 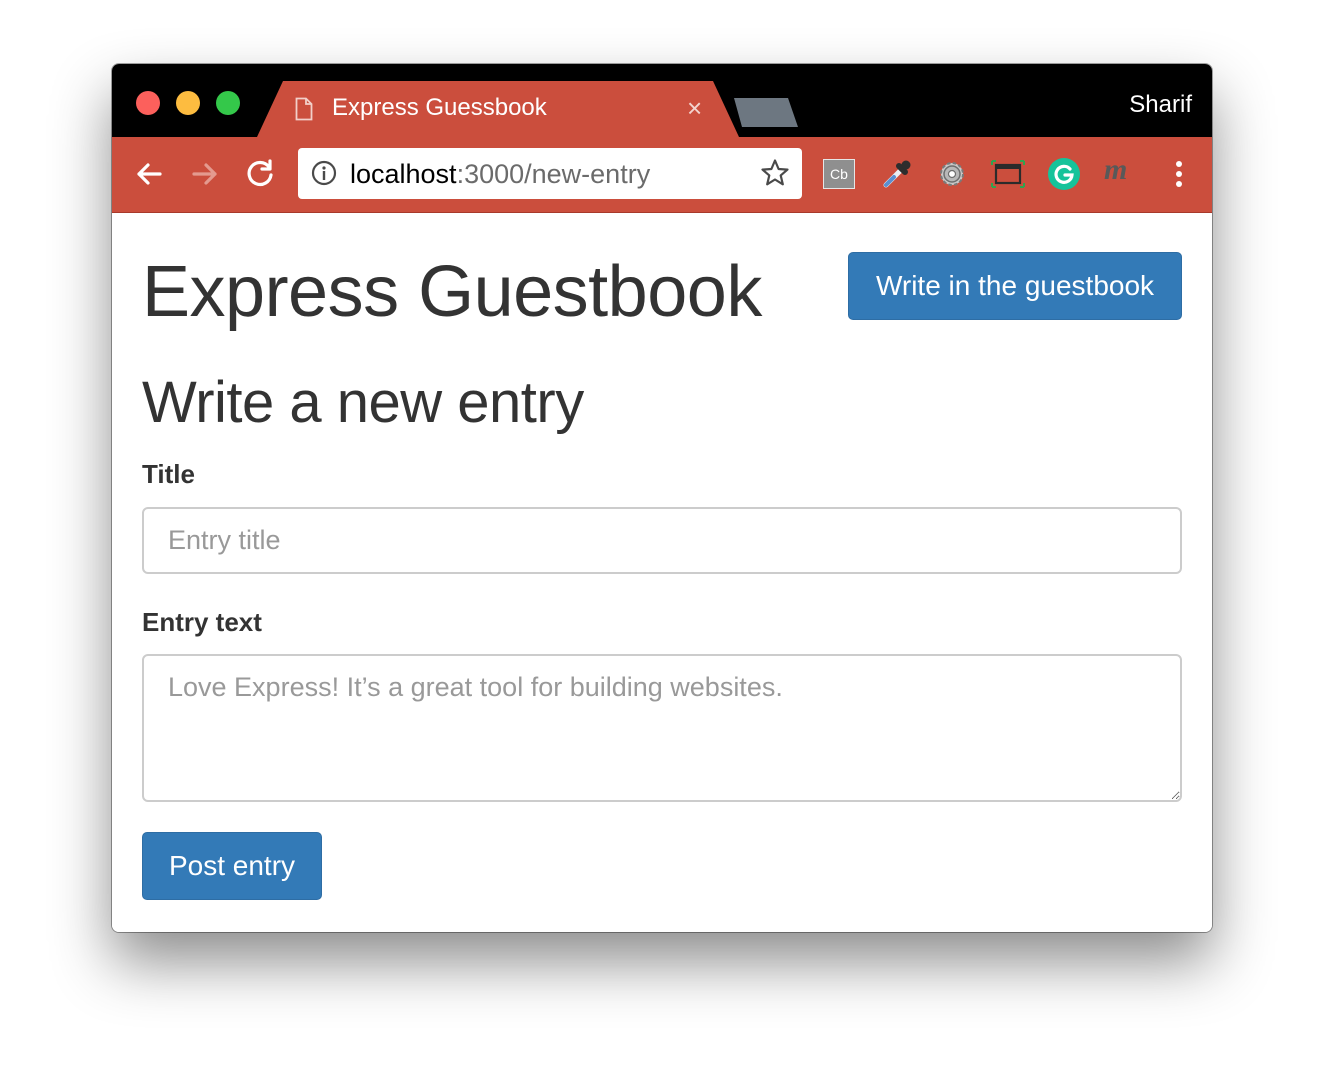 What do you see at coordinates (304, 109) in the screenshot?
I see `document-icon` at bounding box center [304, 109].